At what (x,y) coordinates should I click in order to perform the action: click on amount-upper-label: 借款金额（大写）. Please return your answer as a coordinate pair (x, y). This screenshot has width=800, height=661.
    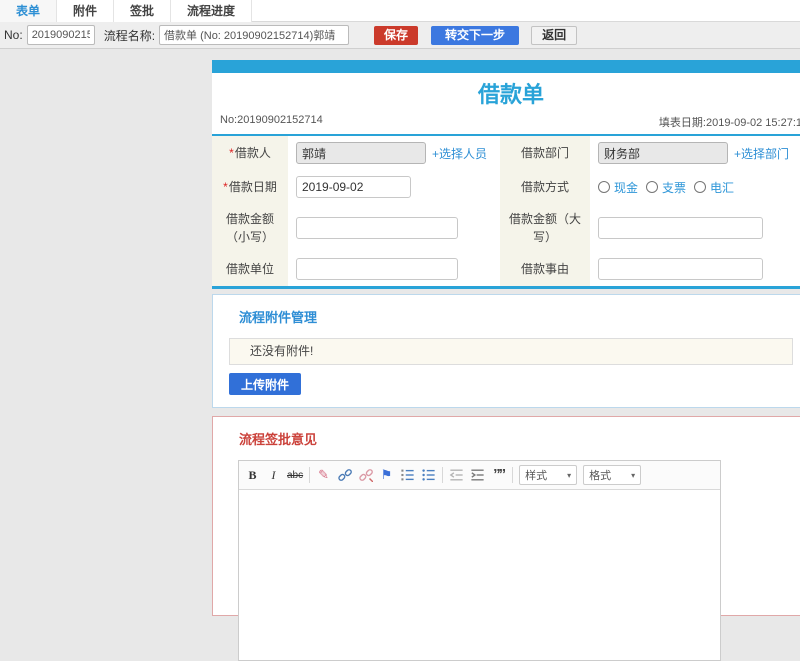
    Looking at the image, I should click on (545, 228).